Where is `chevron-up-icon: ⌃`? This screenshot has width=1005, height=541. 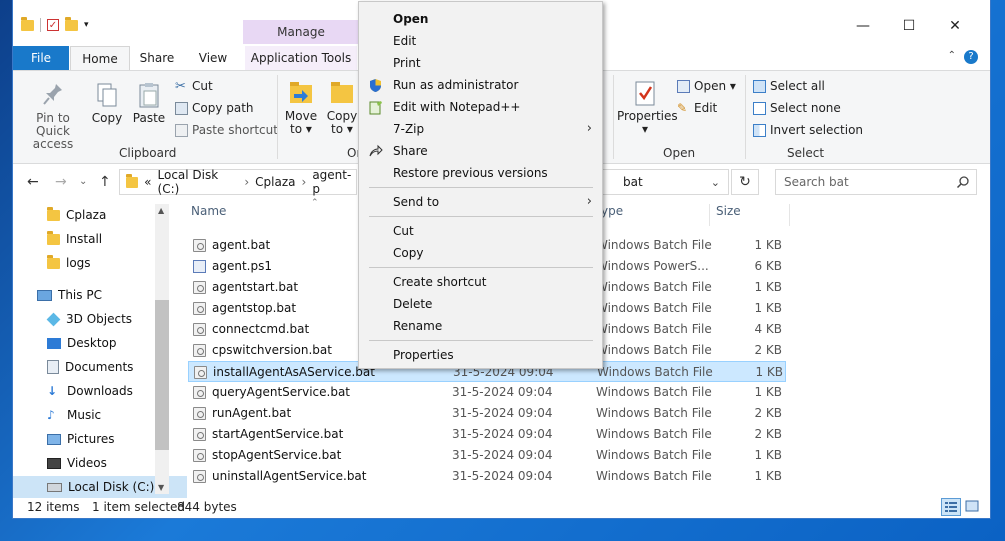
chevron-up-icon: ⌃ is located at coordinates (952, 55).